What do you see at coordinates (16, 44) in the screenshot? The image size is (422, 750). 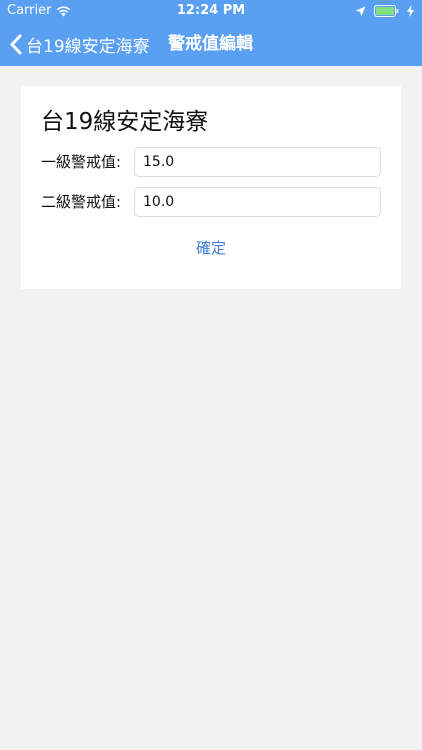 I see `chevron-left-icon` at bounding box center [16, 44].